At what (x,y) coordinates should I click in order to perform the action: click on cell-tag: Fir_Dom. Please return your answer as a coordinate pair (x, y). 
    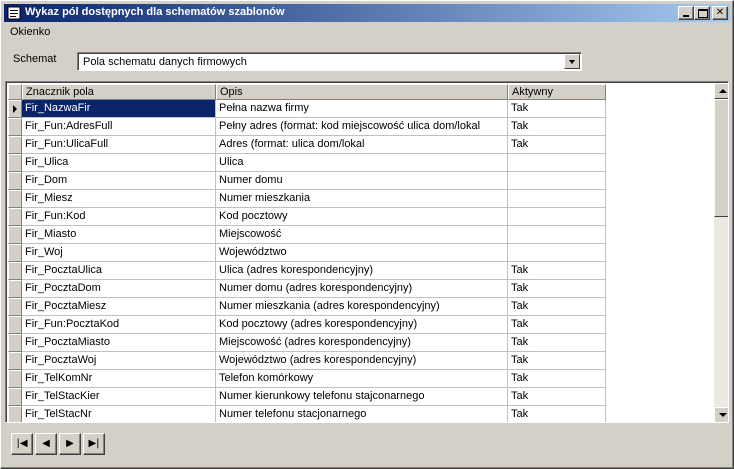
    Looking at the image, I should click on (119, 181).